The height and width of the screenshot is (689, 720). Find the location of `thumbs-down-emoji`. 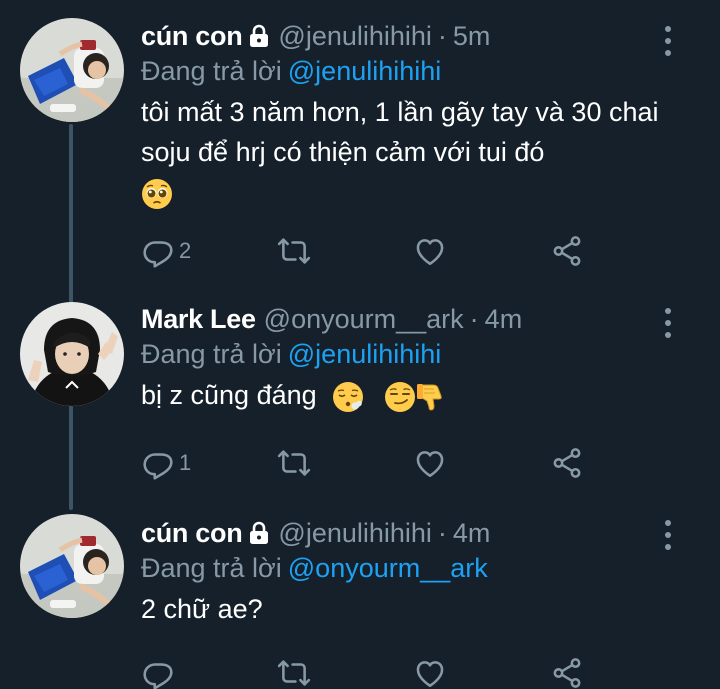

thumbs-down-emoji is located at coordinates (432, 397).